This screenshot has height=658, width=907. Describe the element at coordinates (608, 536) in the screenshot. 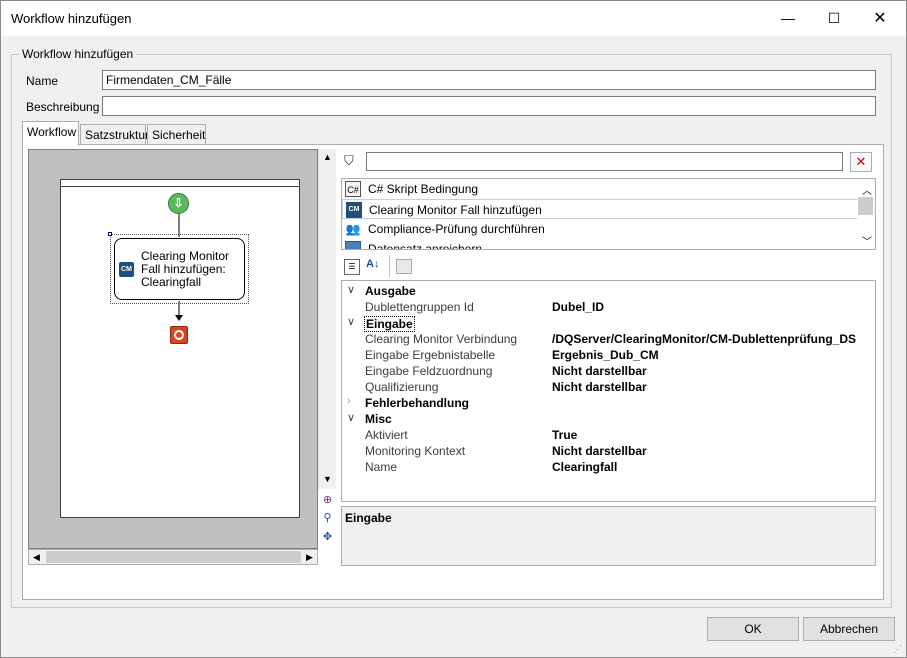

I see `property-description-panel: Eingabe` at that location.